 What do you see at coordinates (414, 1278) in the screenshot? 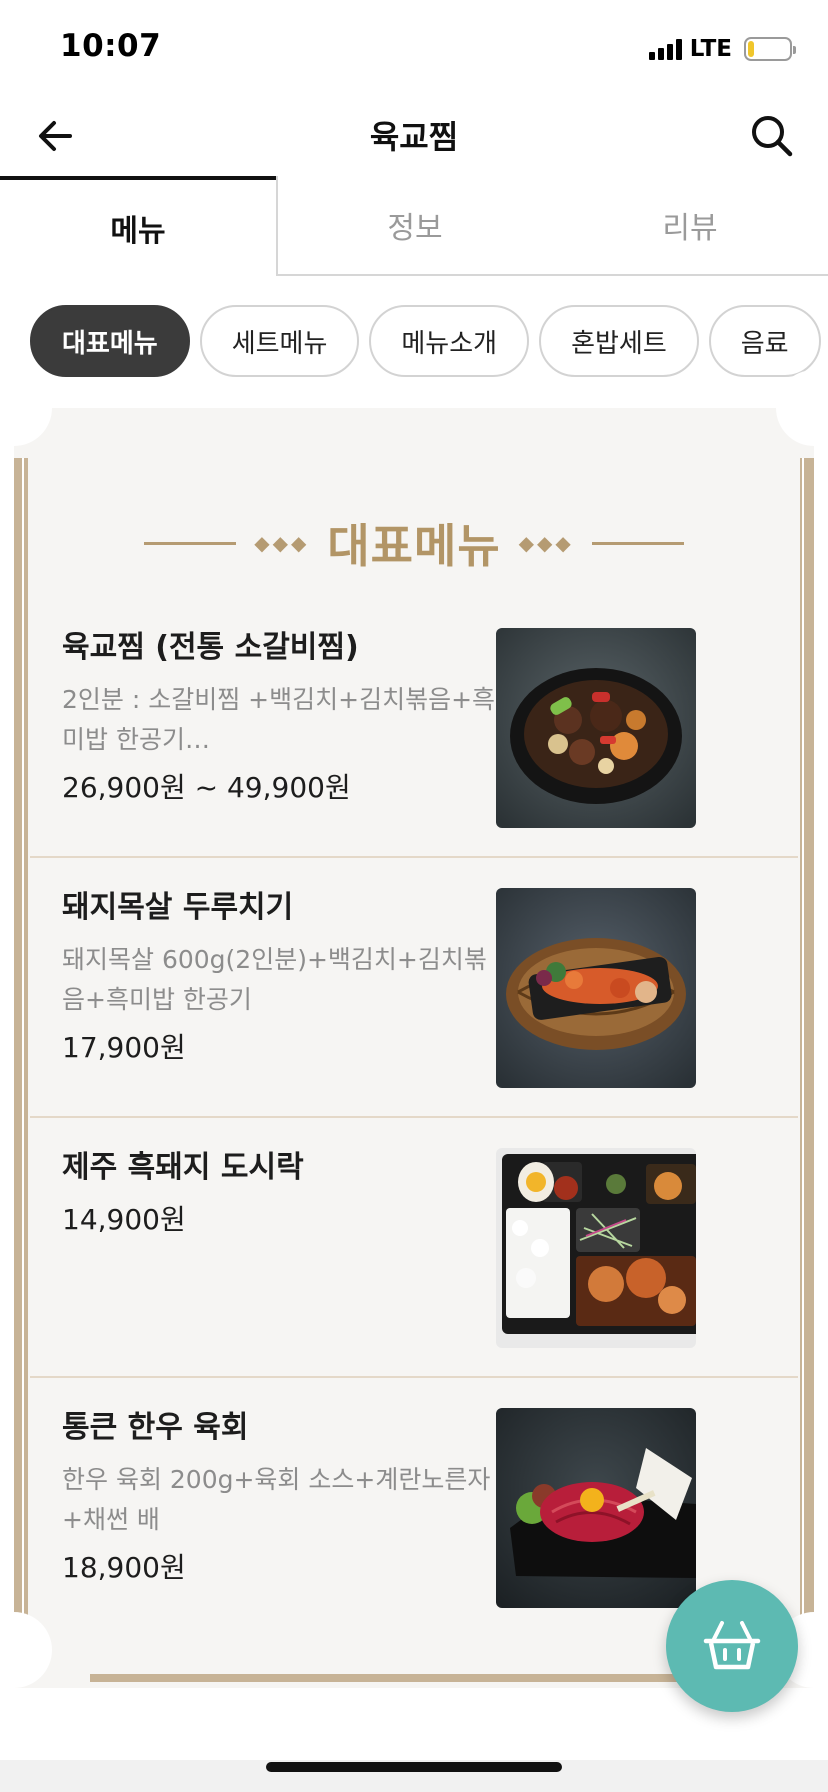
I see `menu-item: 제주 흑돼지 도시락 14,900원` at bounding box center [414, 1278].